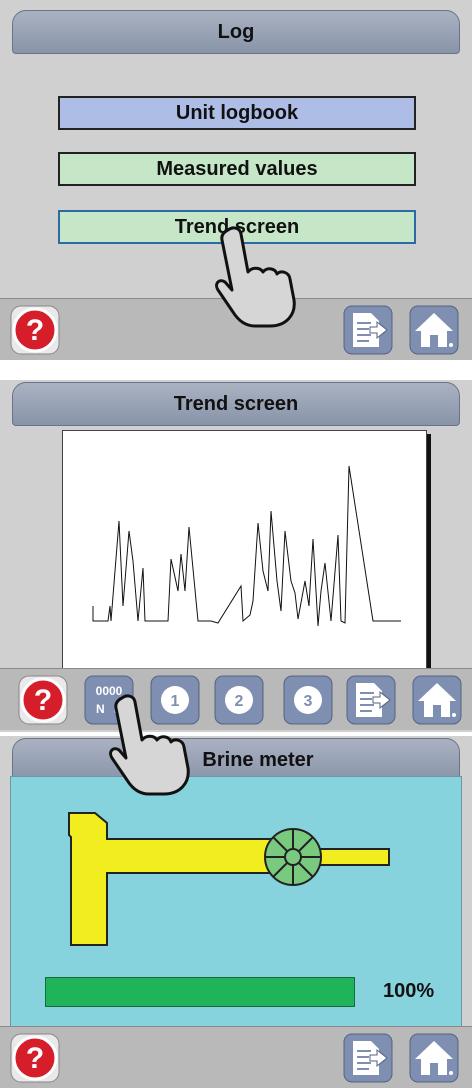 The image size is (472, 1088). I want to click on flow-wheel-icon, so click(293, 857).